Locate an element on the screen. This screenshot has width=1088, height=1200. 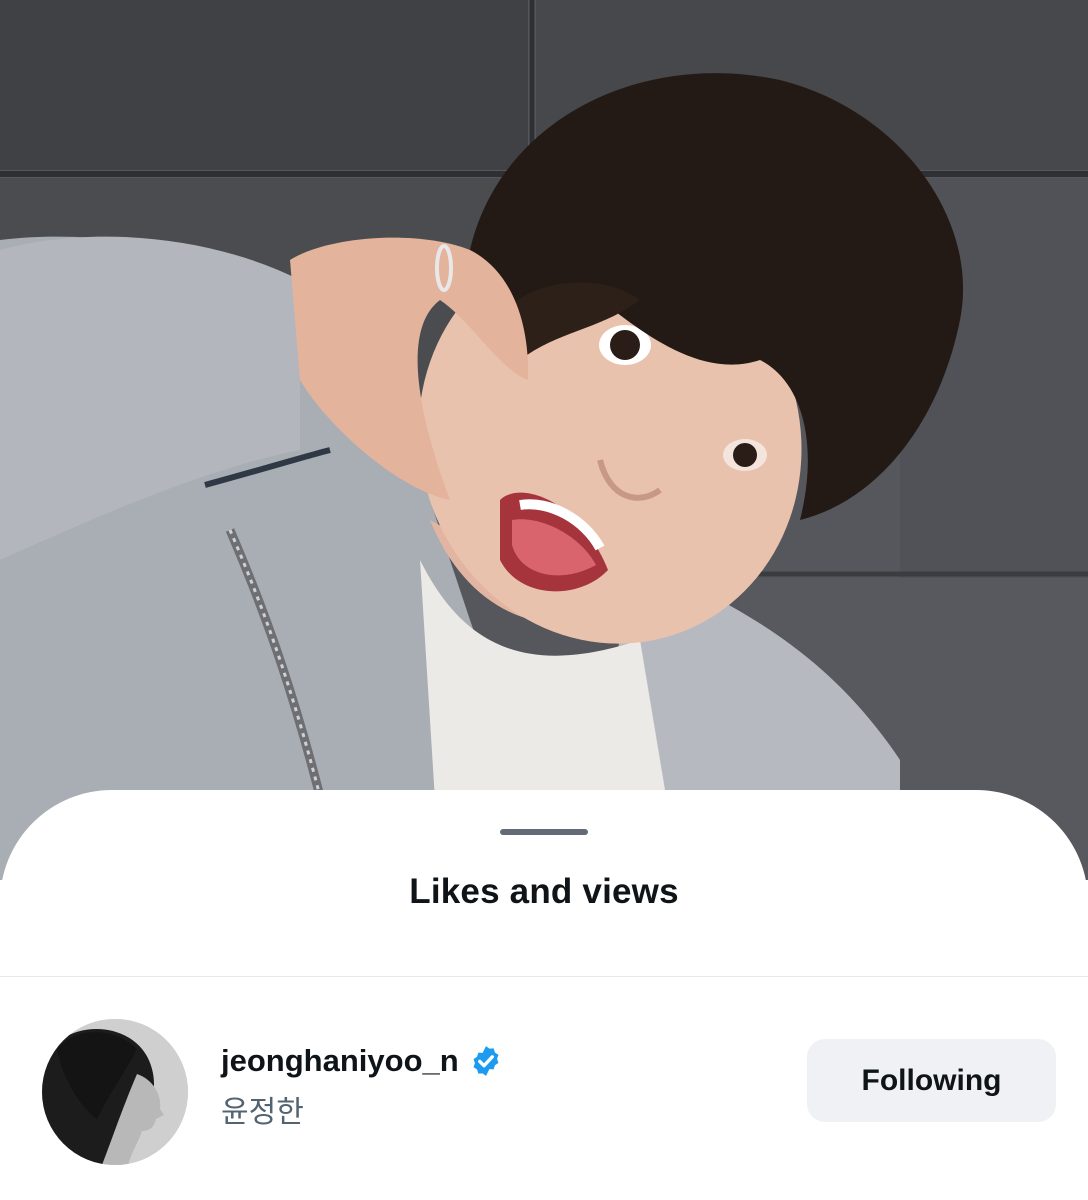
user-names: jeonghaniyoo_n 윤정한 is located at coordinates (362, 1085).